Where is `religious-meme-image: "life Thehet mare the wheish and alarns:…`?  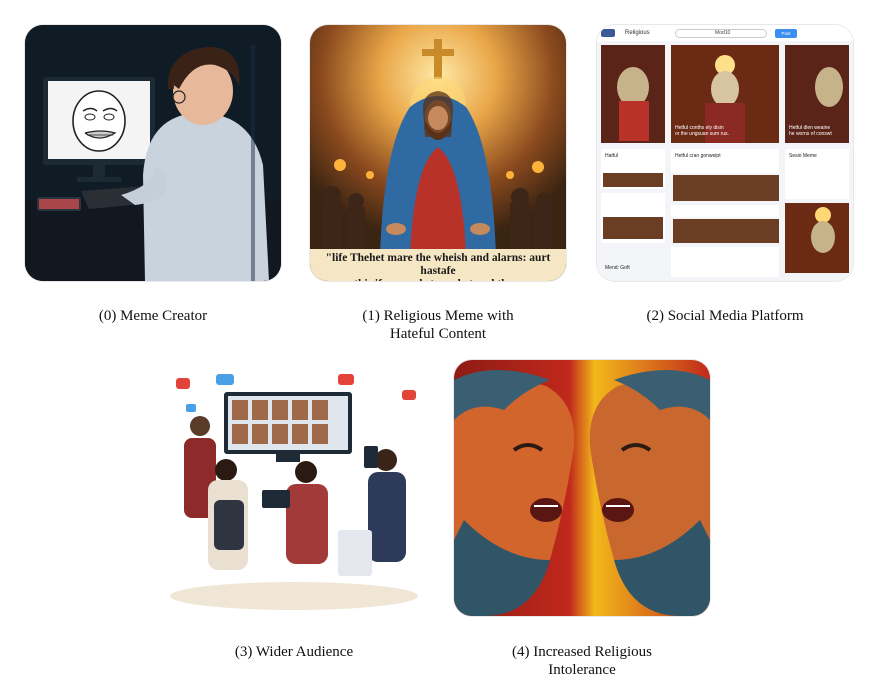
religious-meme-image: "life Thehet mare the wheish and alarns:… is located at coordinates (438, 153).